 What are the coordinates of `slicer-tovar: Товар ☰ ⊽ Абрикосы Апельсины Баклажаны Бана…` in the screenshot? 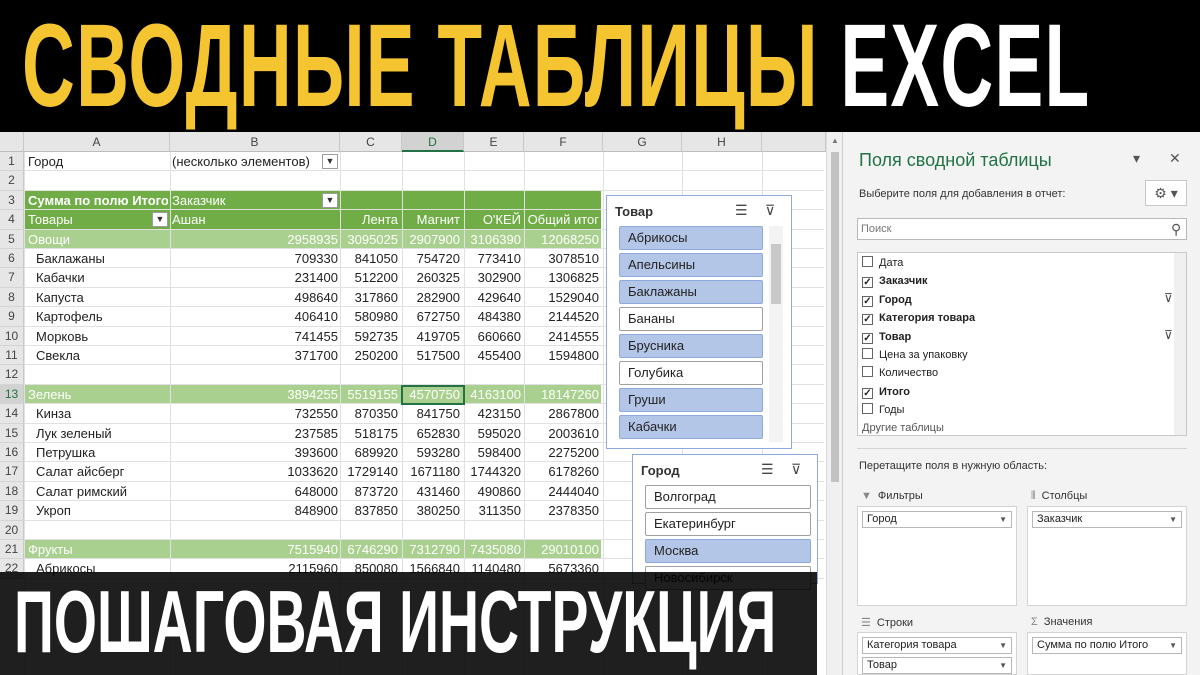 It's located at (699, 322).